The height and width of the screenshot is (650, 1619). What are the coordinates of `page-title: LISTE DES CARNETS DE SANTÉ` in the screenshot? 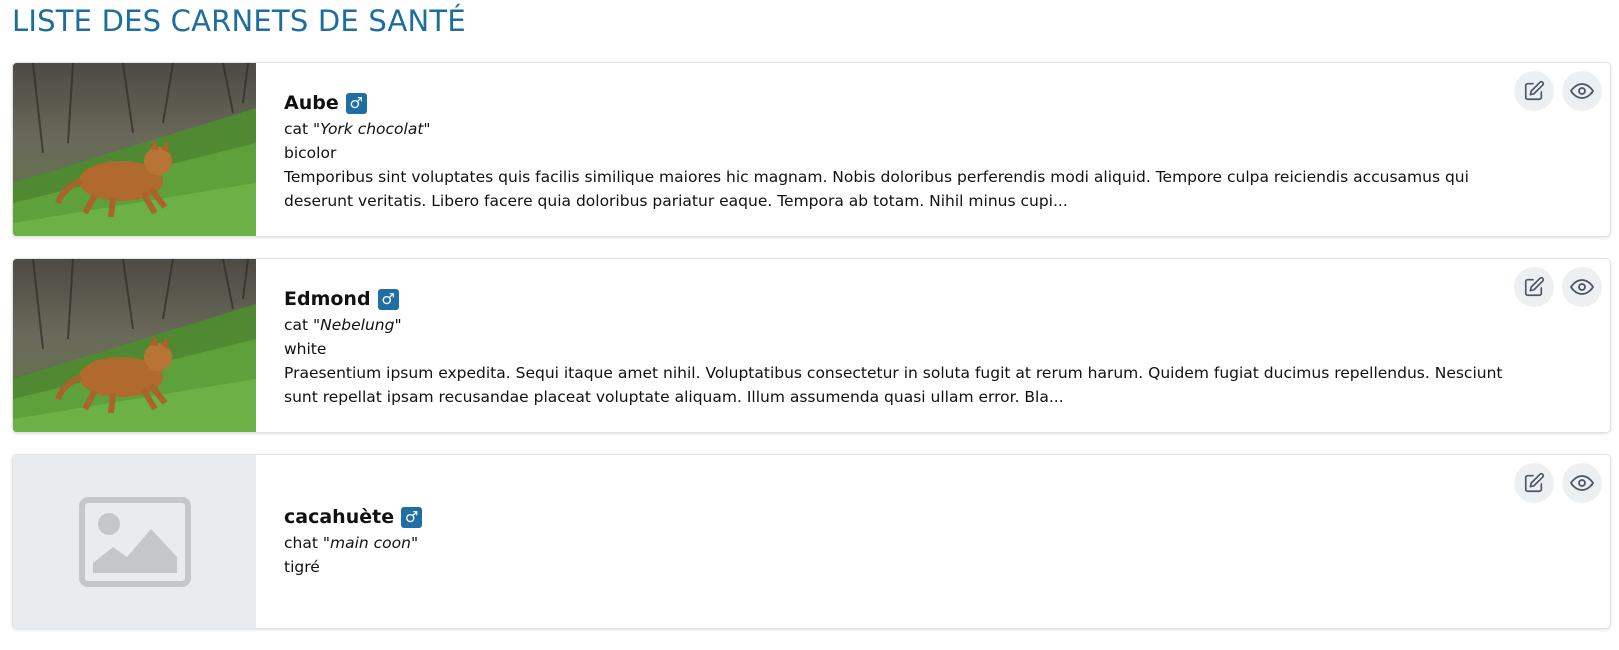 It's located at (239, 21).